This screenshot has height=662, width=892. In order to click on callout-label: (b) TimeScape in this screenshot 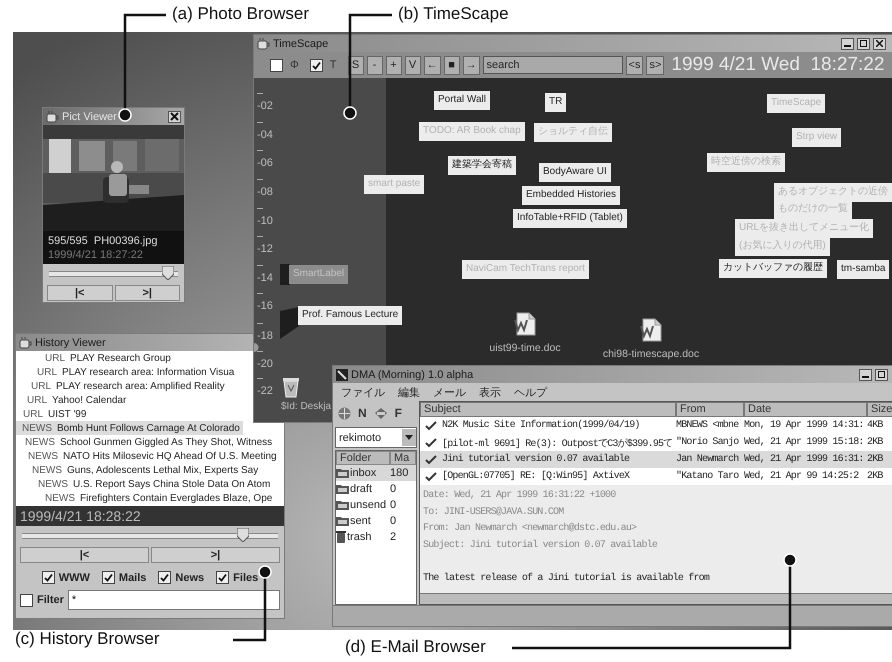, I will do `click(453, 14)`.